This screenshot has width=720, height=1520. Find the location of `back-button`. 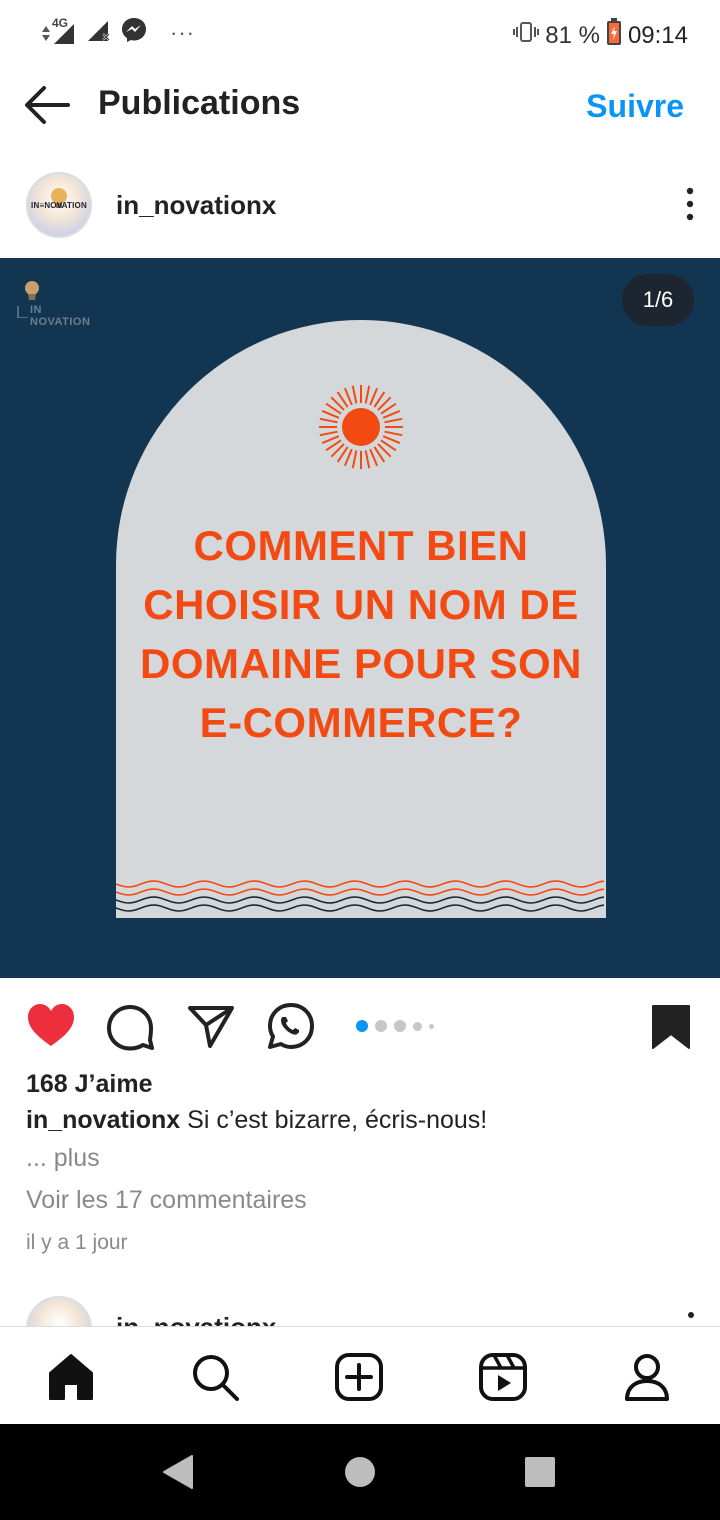

back-button is located at coordinates (48, 105).